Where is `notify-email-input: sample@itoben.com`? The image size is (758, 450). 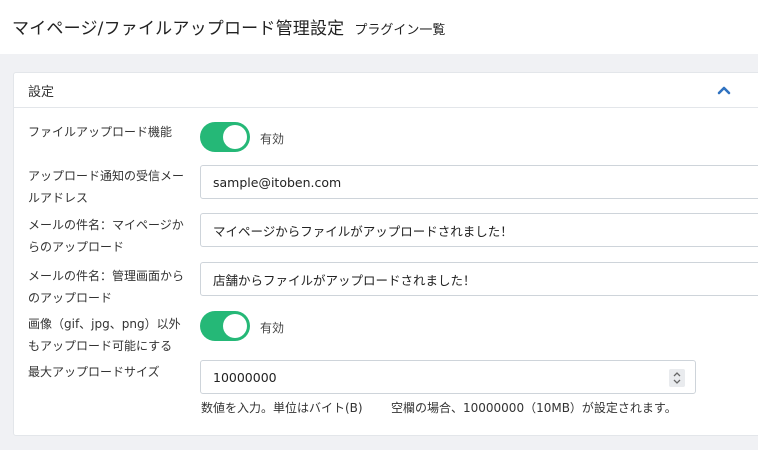
notify-email-input: sample@itoben.com is located at coordinates (479, 182).